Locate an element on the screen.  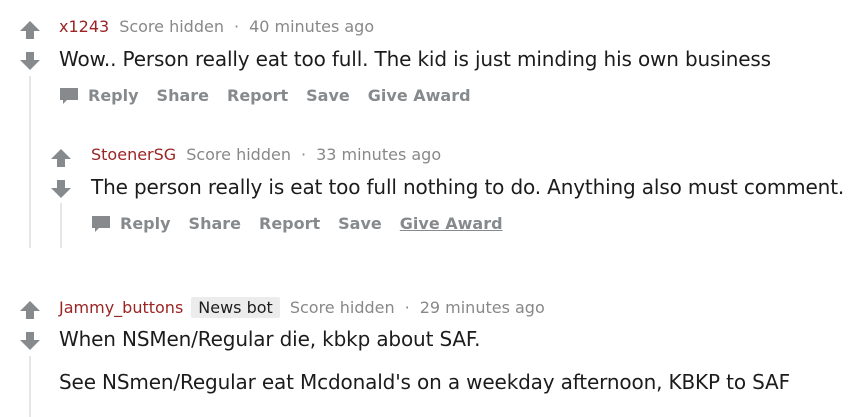
comment-meta: x1243 Score hidden · 40 minutes ago is located at coordinates (216, 26).